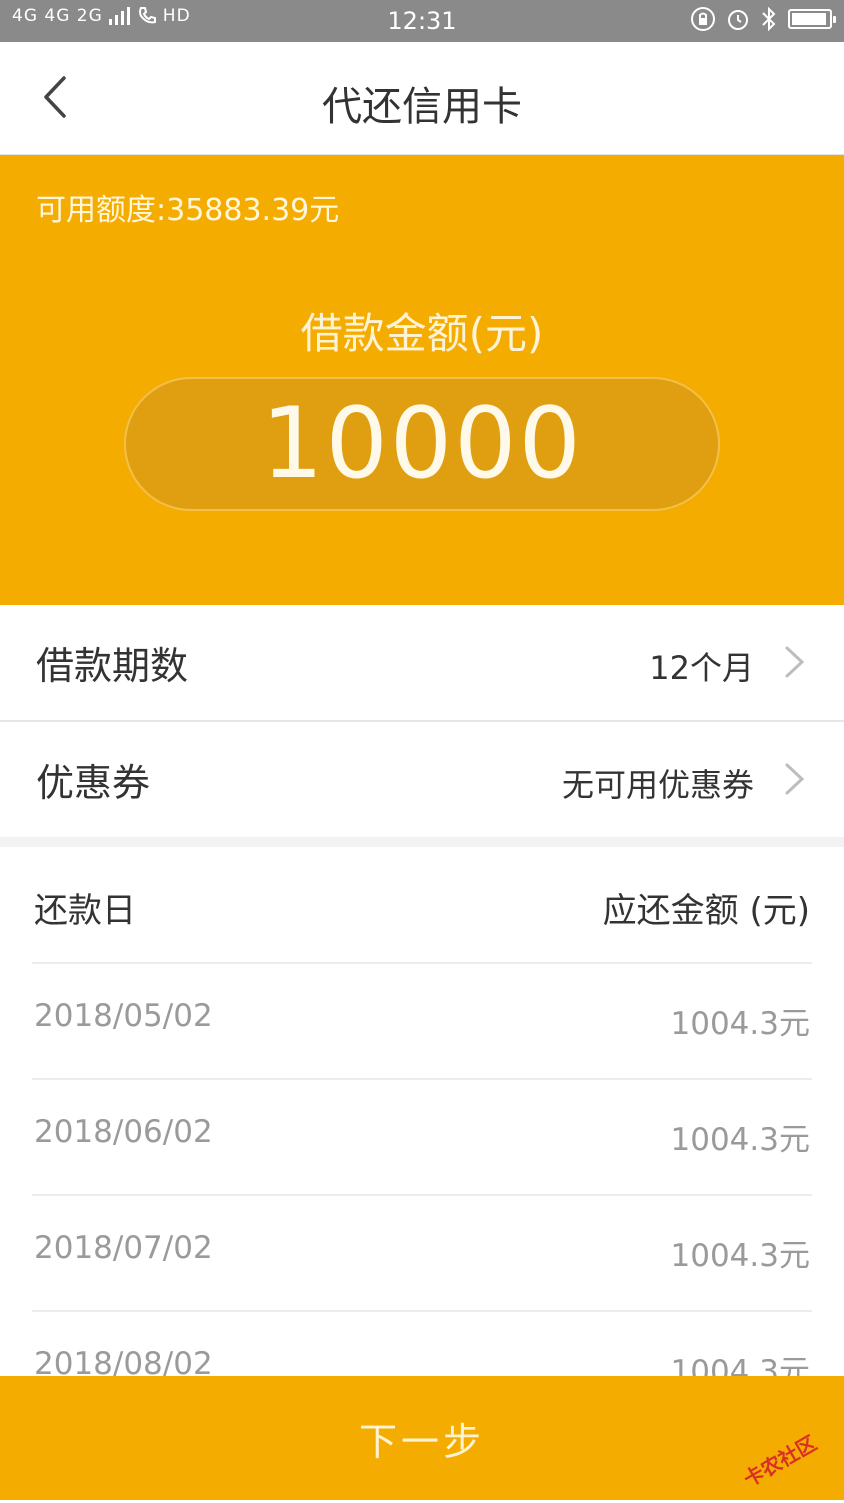  Describe the element at coordinates (779, 1461) in the screenshot. I see `watermark-text: 卡农社区` at that location.